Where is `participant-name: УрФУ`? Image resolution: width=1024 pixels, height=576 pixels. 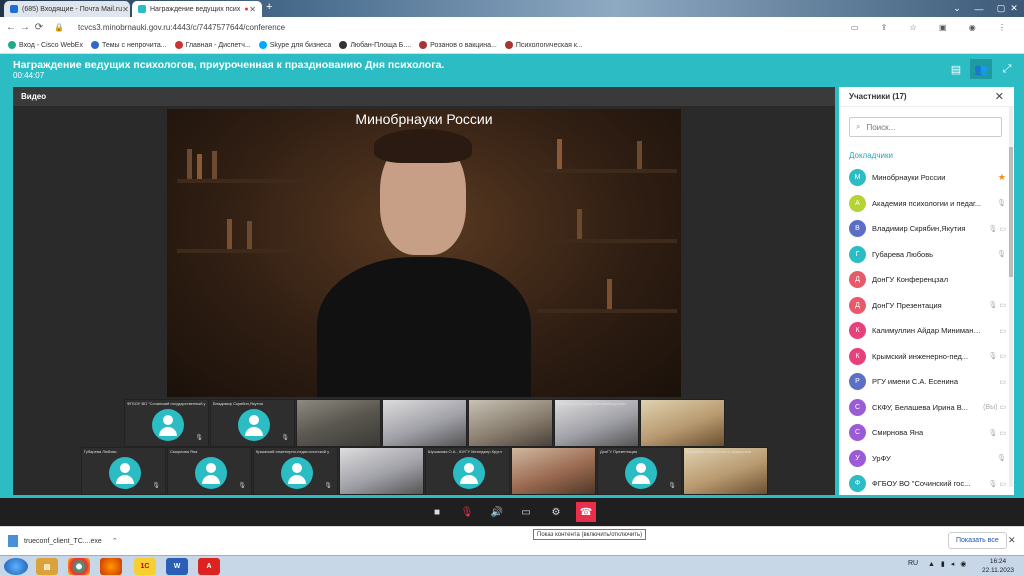 participant-name: УрФУ is located at coordinates (881, 458).